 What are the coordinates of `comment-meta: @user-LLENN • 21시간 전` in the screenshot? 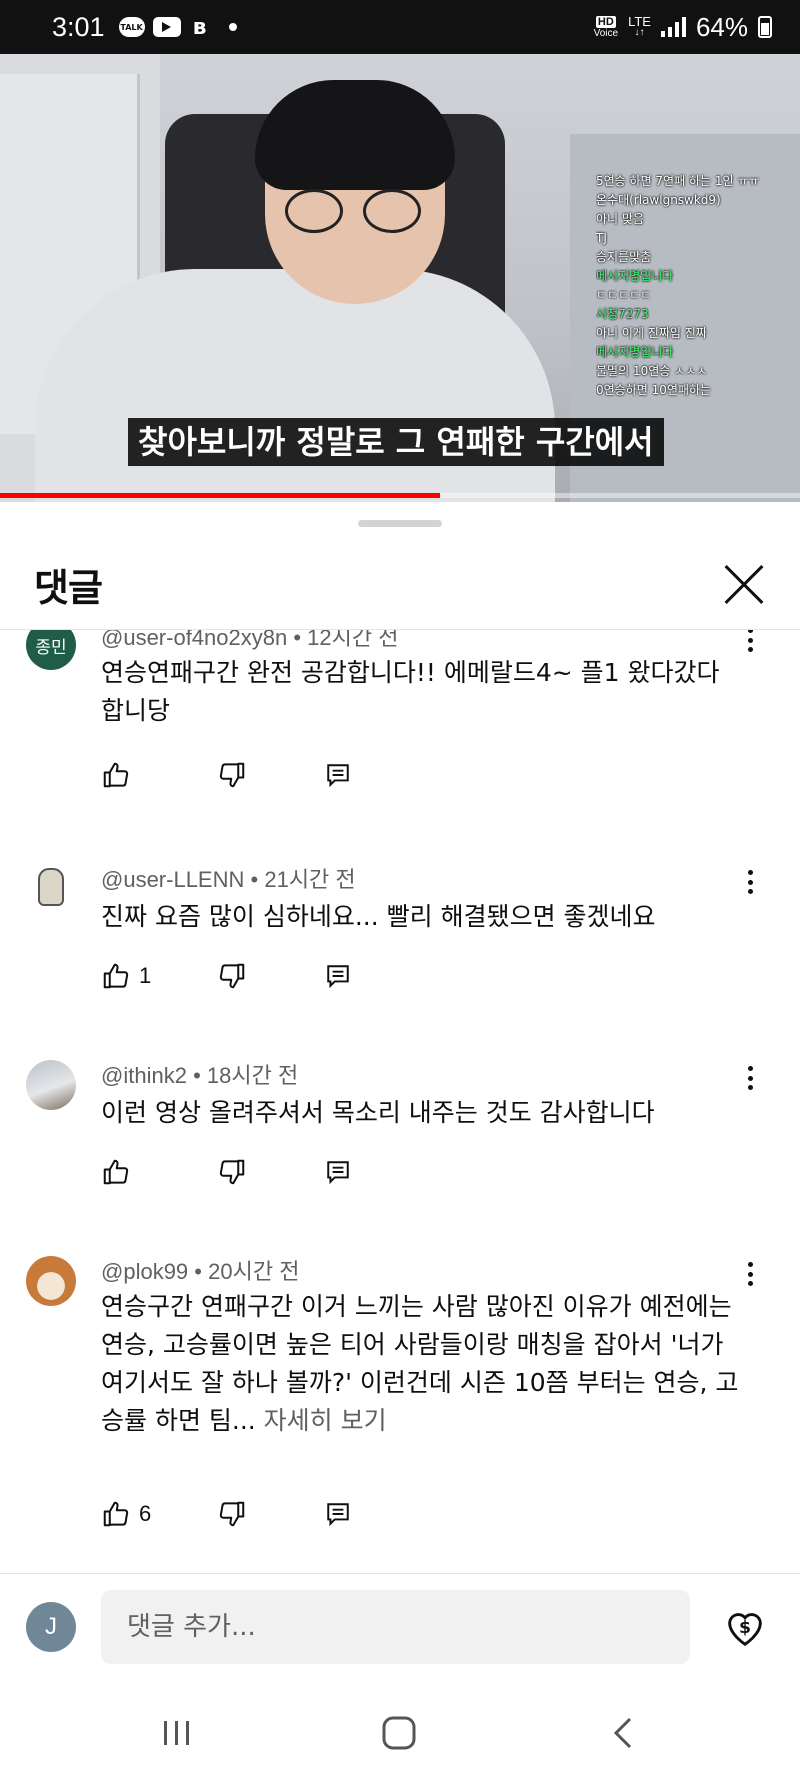 It's located at (228, 879).